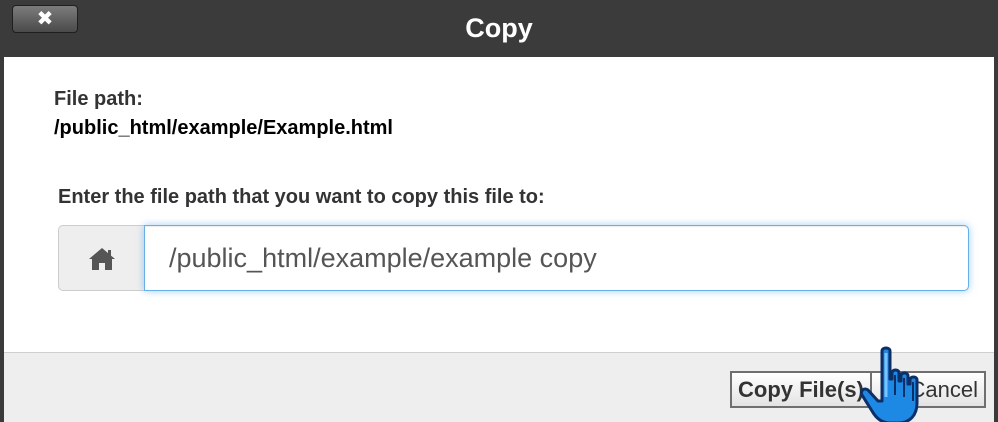 Image resolution: width=998 pixels, height=422 pixels. I want to click on dialog-title: Copy, so click(499, 28).